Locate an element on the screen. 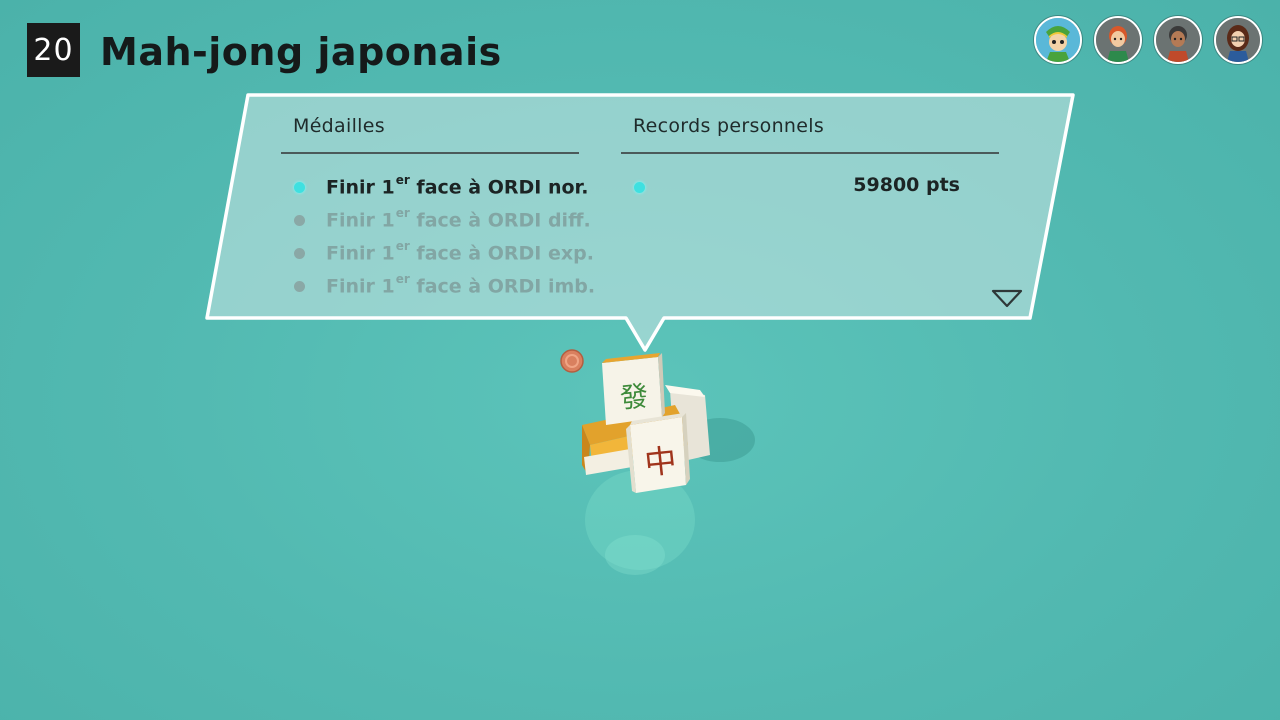 This screenshot has width=1280, height=720. medal-item-difficult: Finir 1er face à ORDI diff. is located at coordinates (442, 220).